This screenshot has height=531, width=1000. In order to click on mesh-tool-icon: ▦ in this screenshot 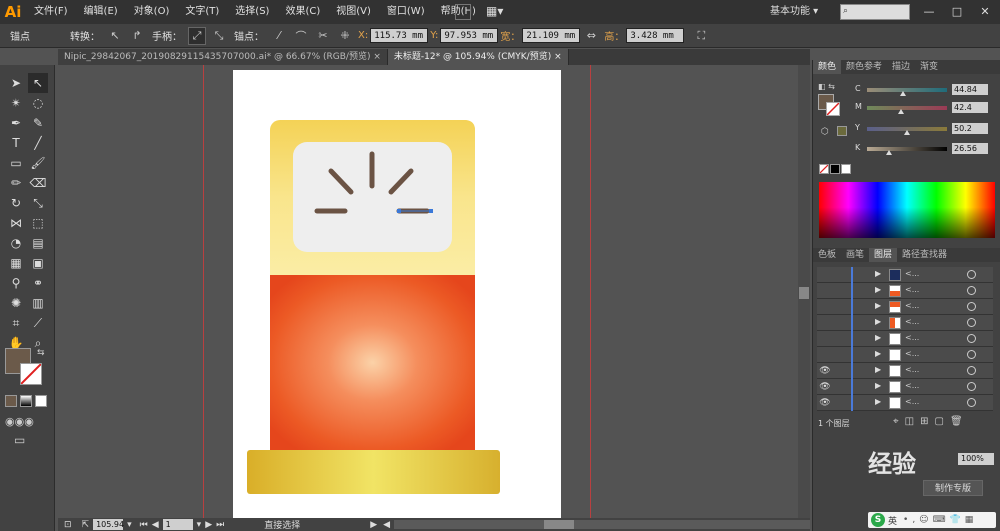, I will do `click(16, 263)`.